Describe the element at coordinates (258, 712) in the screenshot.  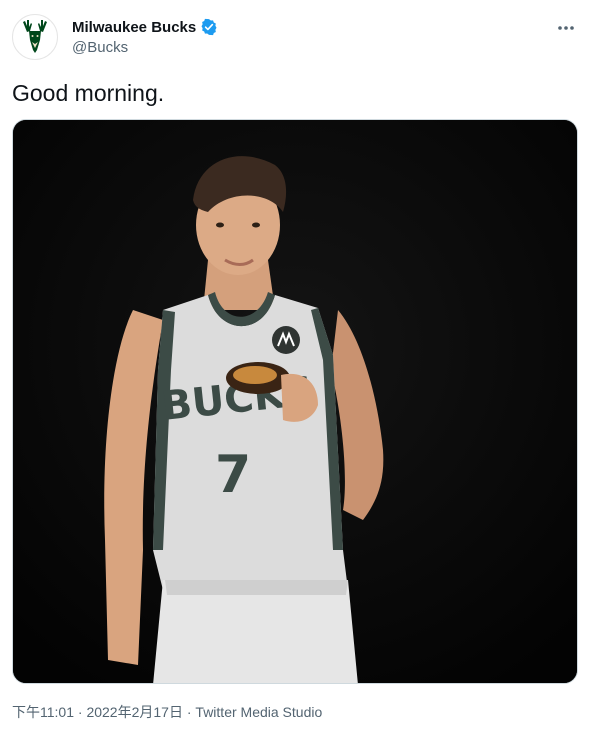
I see `tweet-source: Twitter Media Studio` at that location.